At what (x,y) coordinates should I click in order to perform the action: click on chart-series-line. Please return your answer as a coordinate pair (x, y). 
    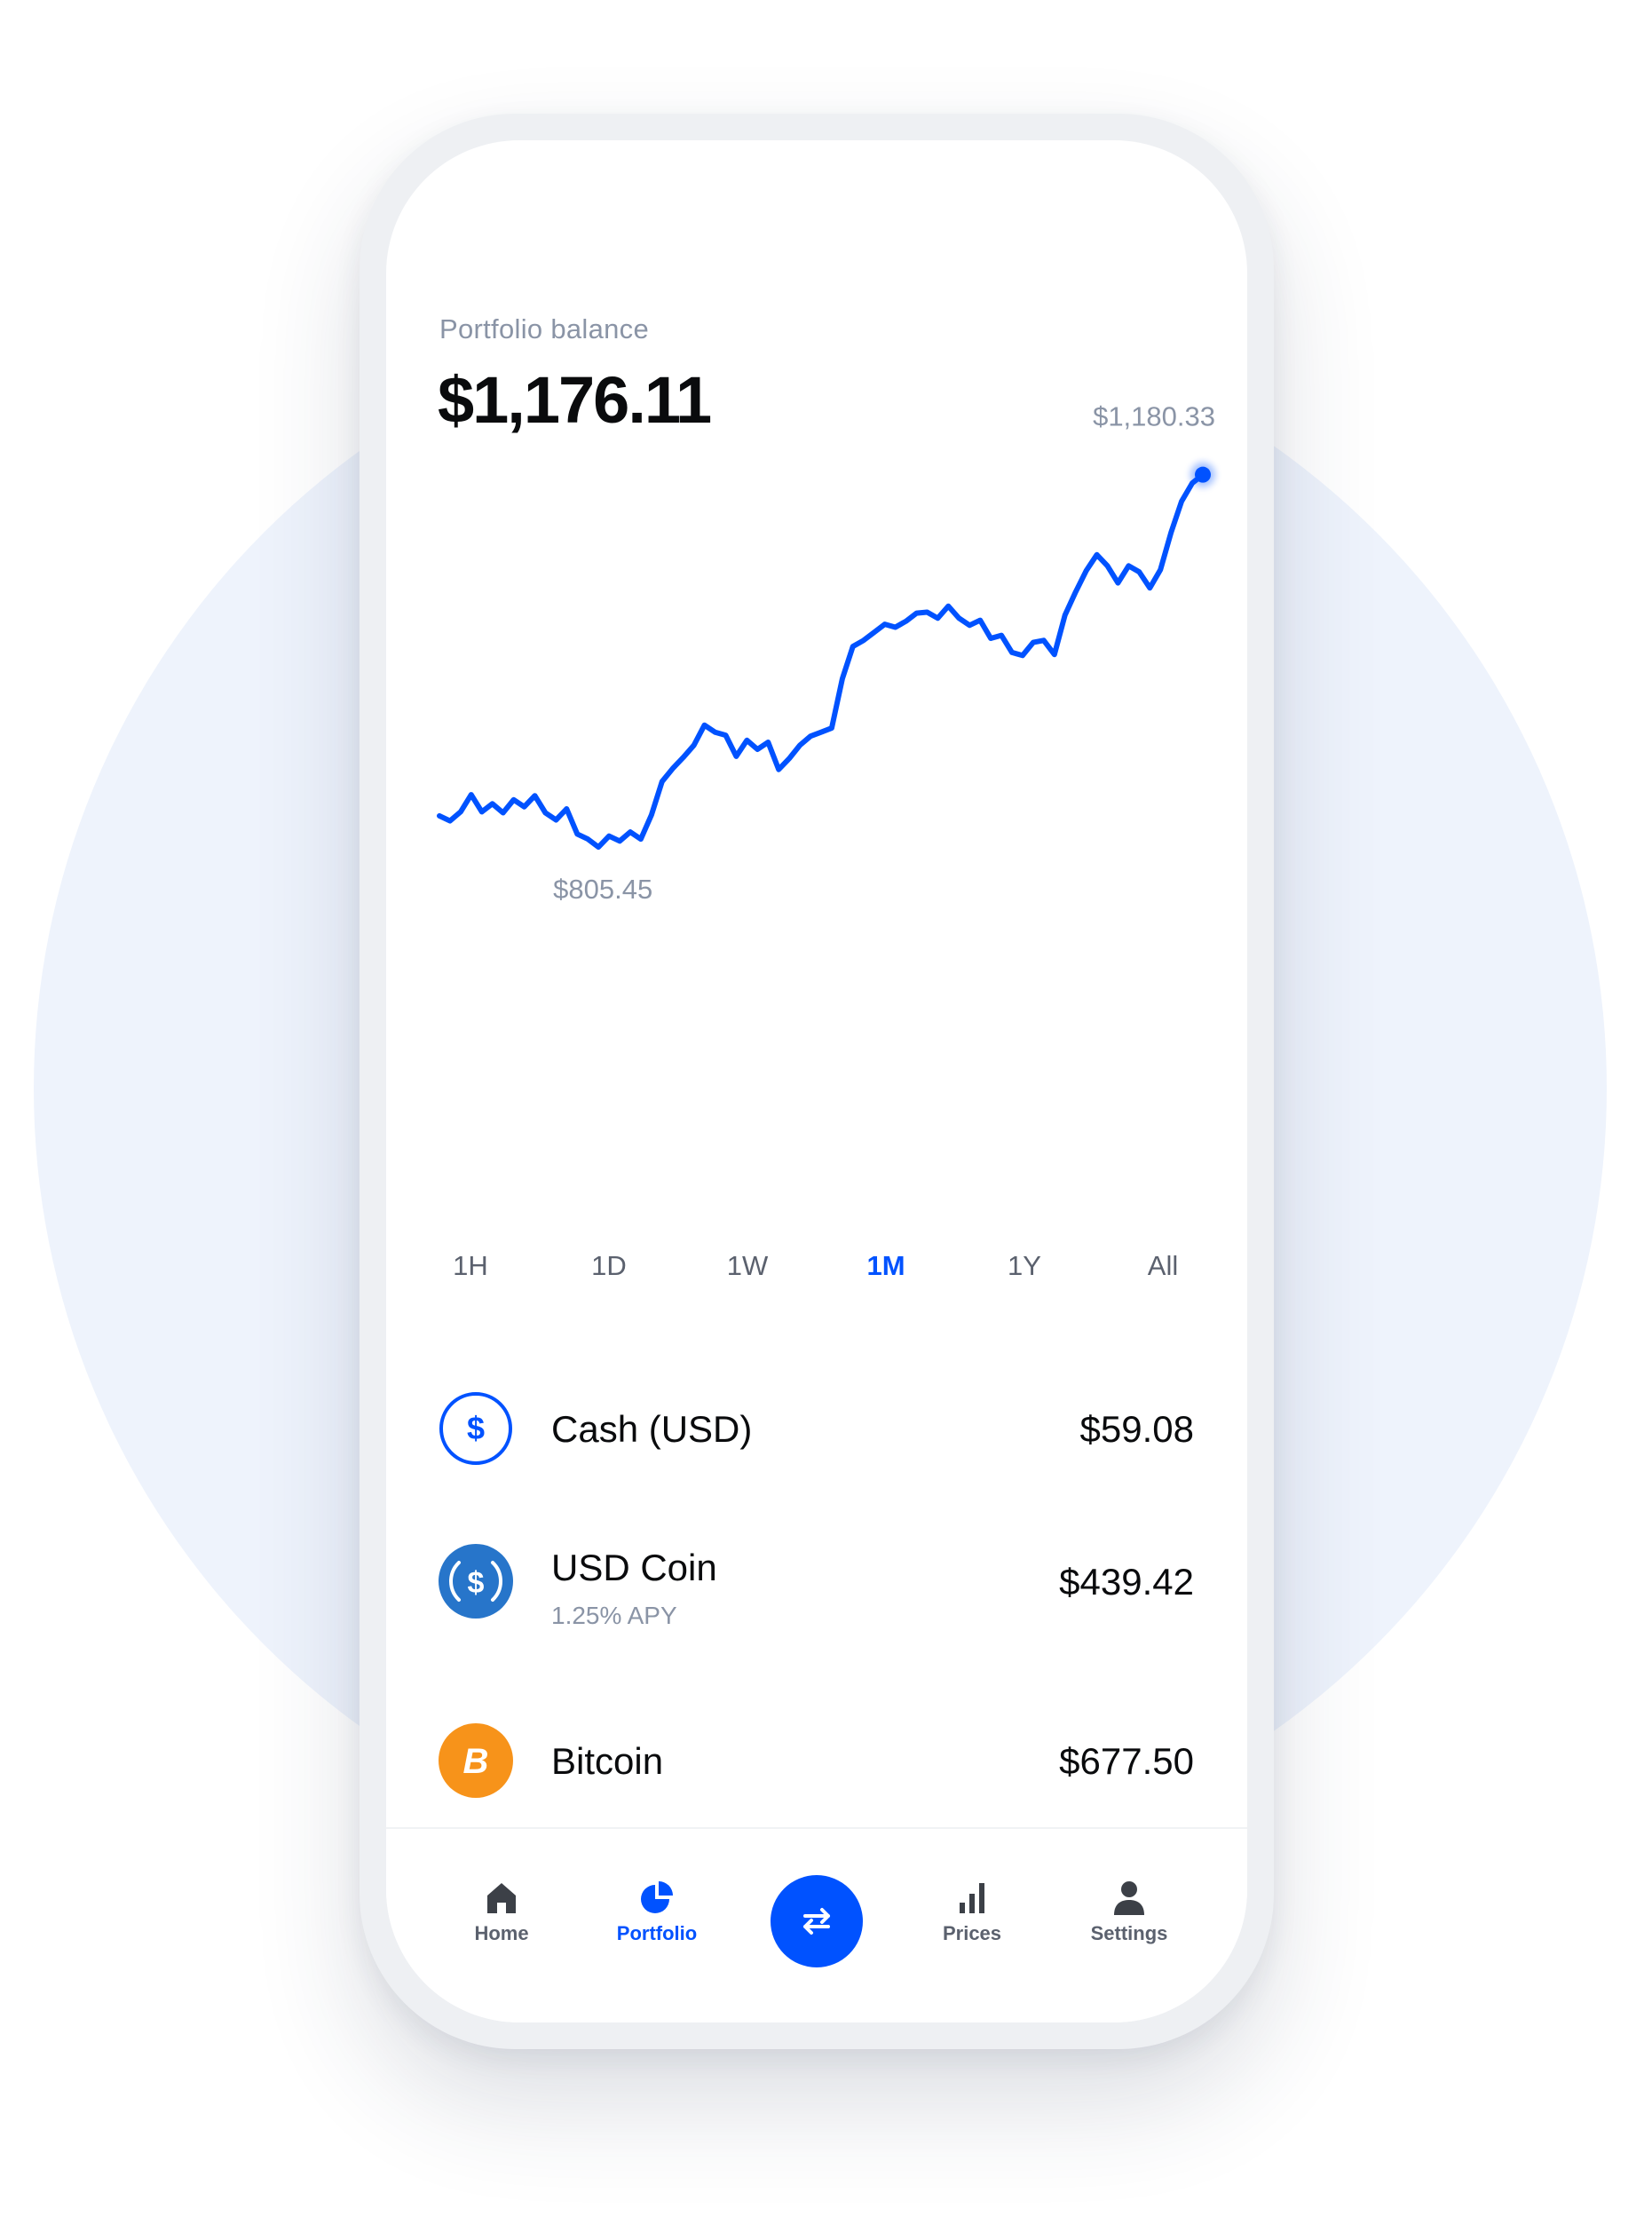
    Looking at the image, I should click on (821, 661).